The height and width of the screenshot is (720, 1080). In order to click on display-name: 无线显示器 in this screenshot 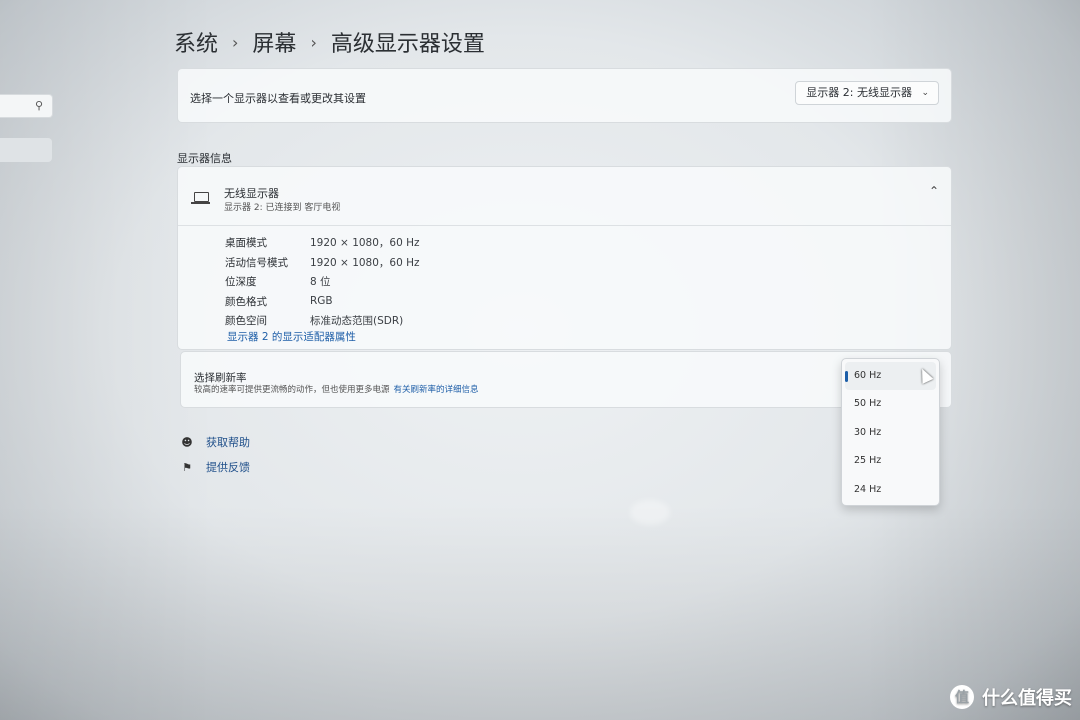, I will do `click(251, 193)`.